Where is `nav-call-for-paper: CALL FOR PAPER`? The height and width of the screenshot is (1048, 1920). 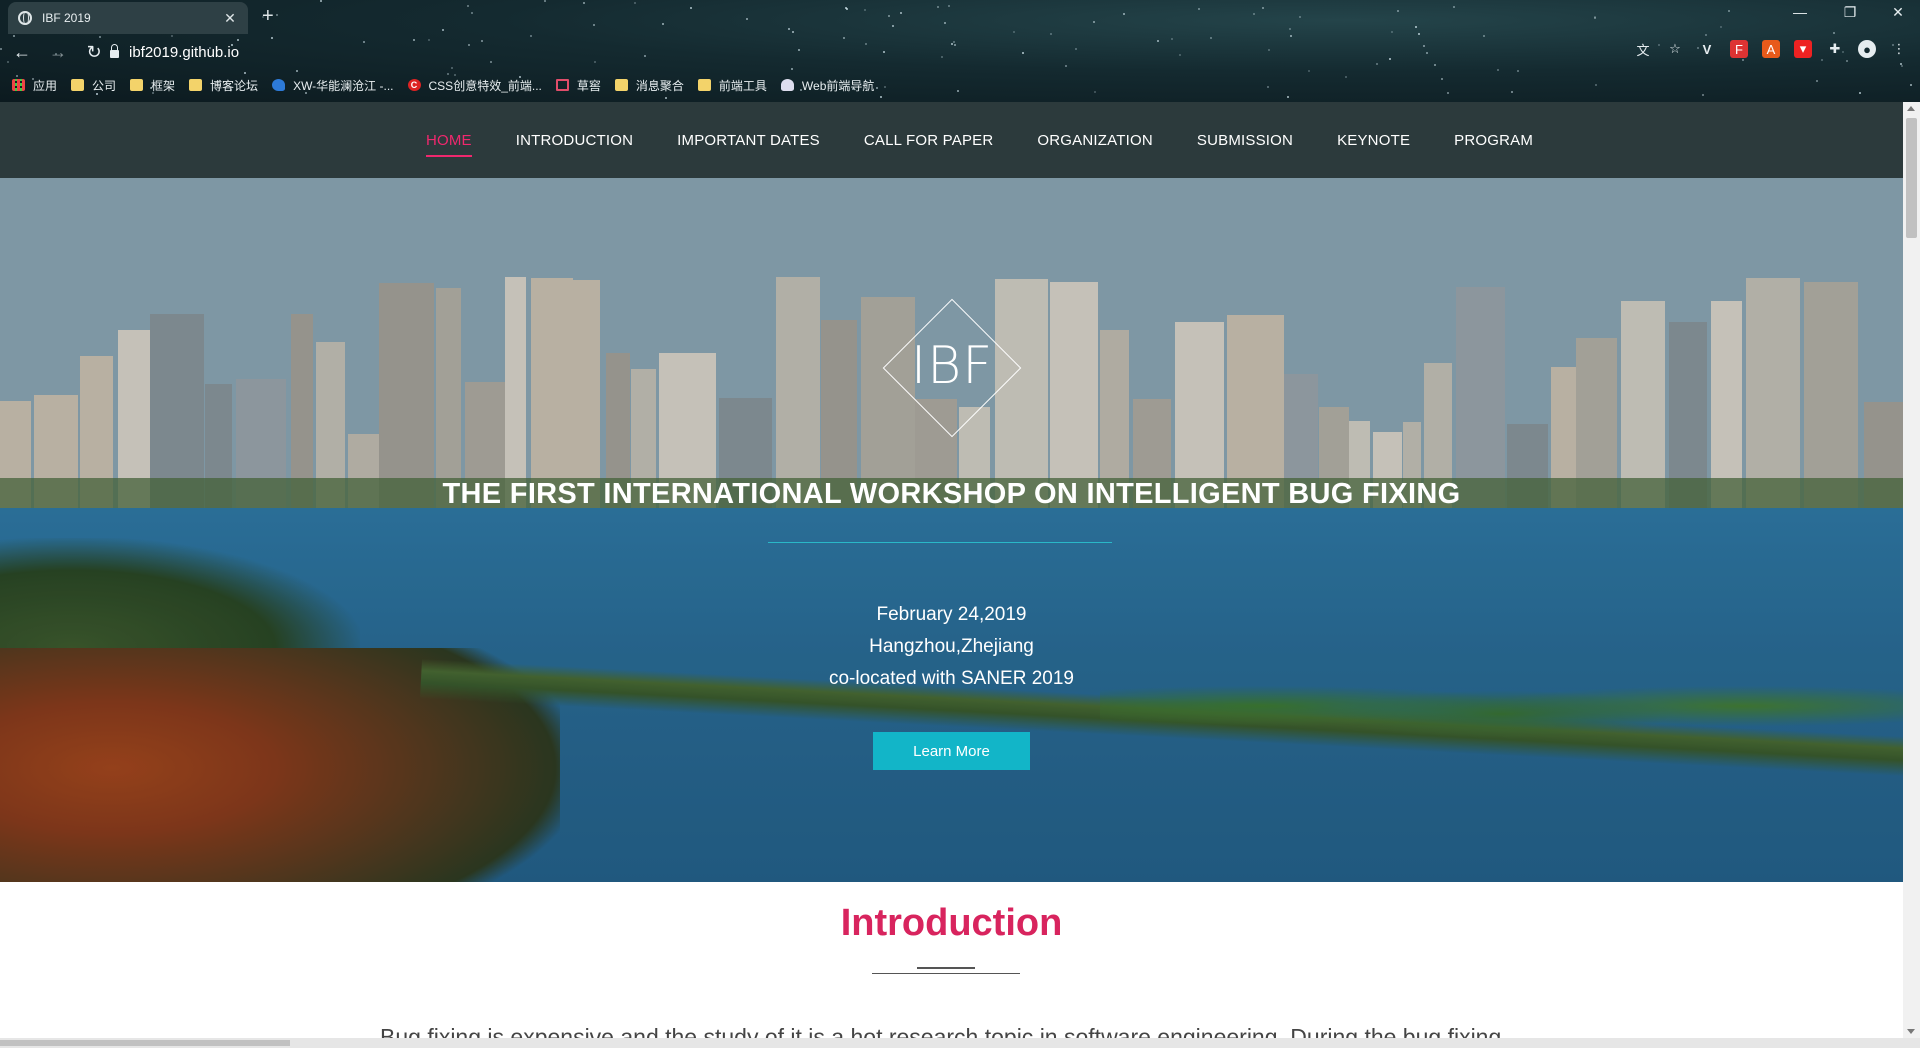
nav-call-for-paper: CALL FOR PAPER is located at coordinates (929, 140).